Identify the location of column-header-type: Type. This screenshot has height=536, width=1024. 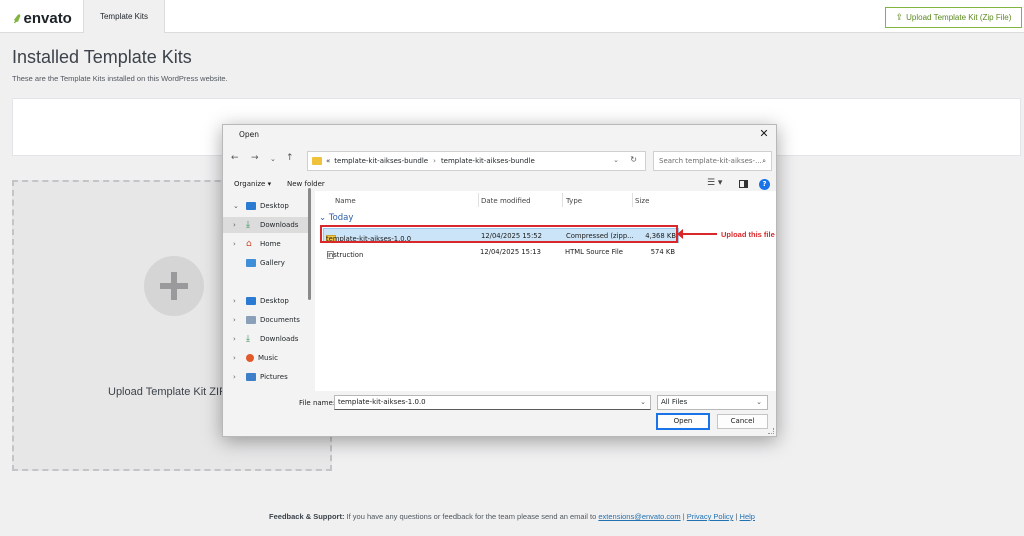
(574, 201).